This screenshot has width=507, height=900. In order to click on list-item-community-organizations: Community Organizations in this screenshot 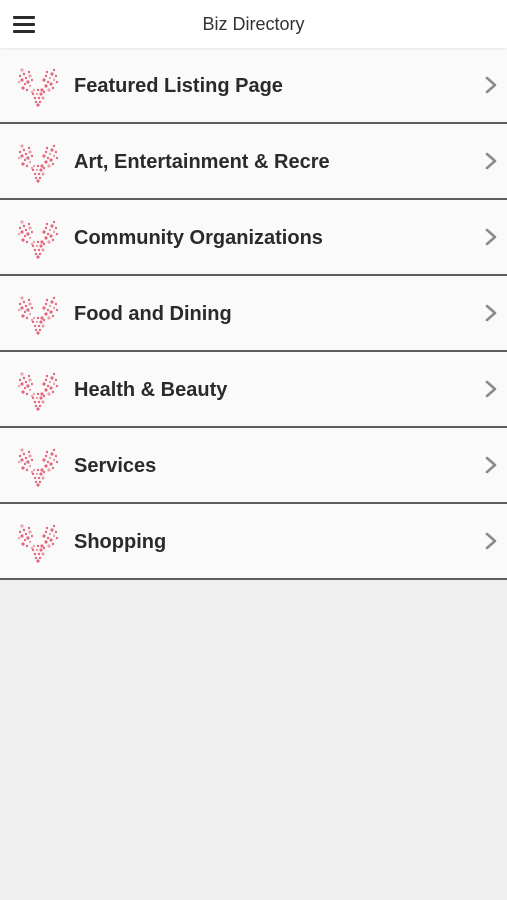, I will do `click(253, 238)`.